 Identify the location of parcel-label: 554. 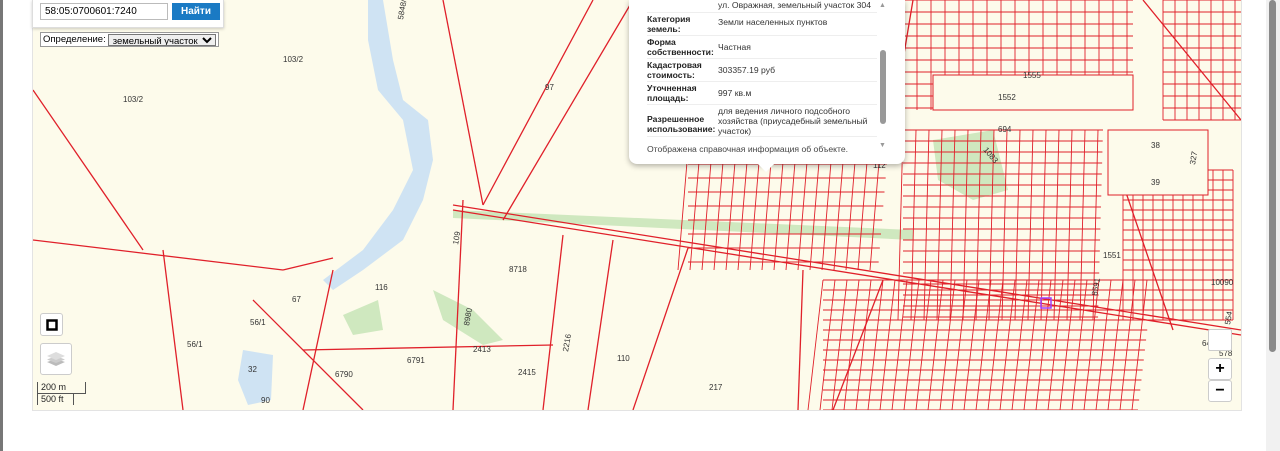
(1228, 317).